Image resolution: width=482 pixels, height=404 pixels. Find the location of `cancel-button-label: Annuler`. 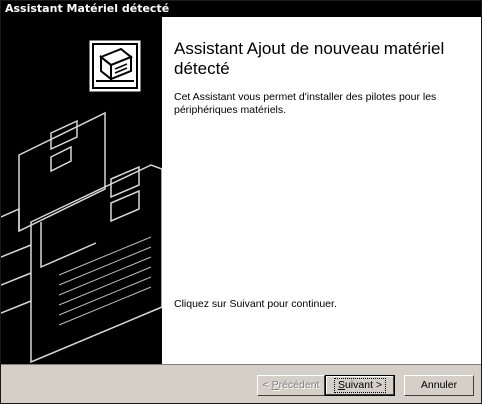

cancel-button-label: Annuler is located at coordinates (439, 385).